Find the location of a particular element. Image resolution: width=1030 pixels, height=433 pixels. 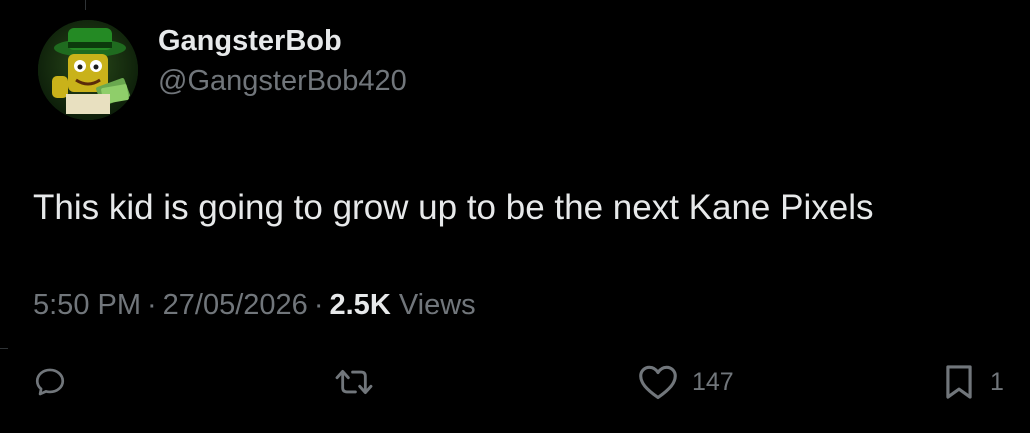

tweet-actions: 147 1 is located at coordinates (515, 382).